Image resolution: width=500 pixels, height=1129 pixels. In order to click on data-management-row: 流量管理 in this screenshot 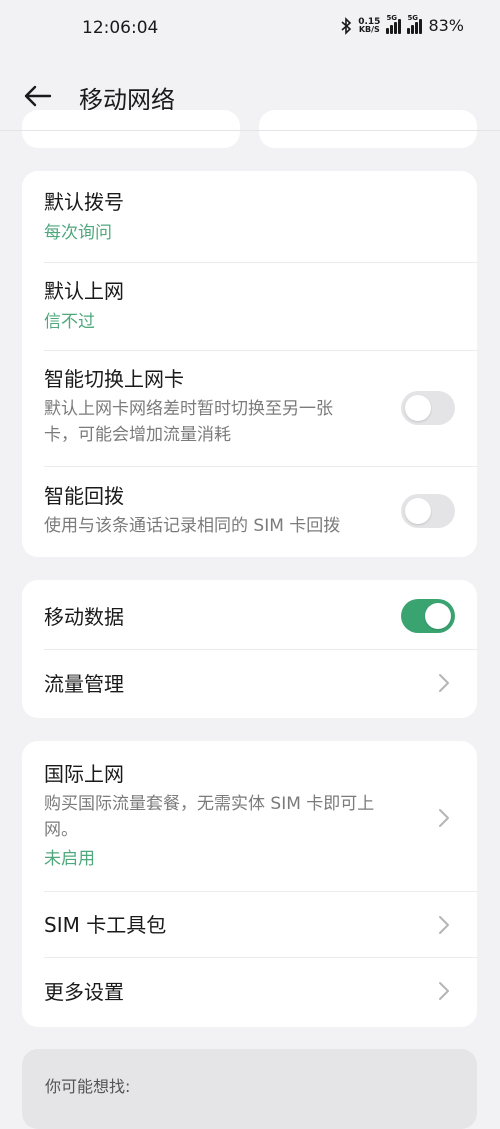, I will do `click(261, 684)`.